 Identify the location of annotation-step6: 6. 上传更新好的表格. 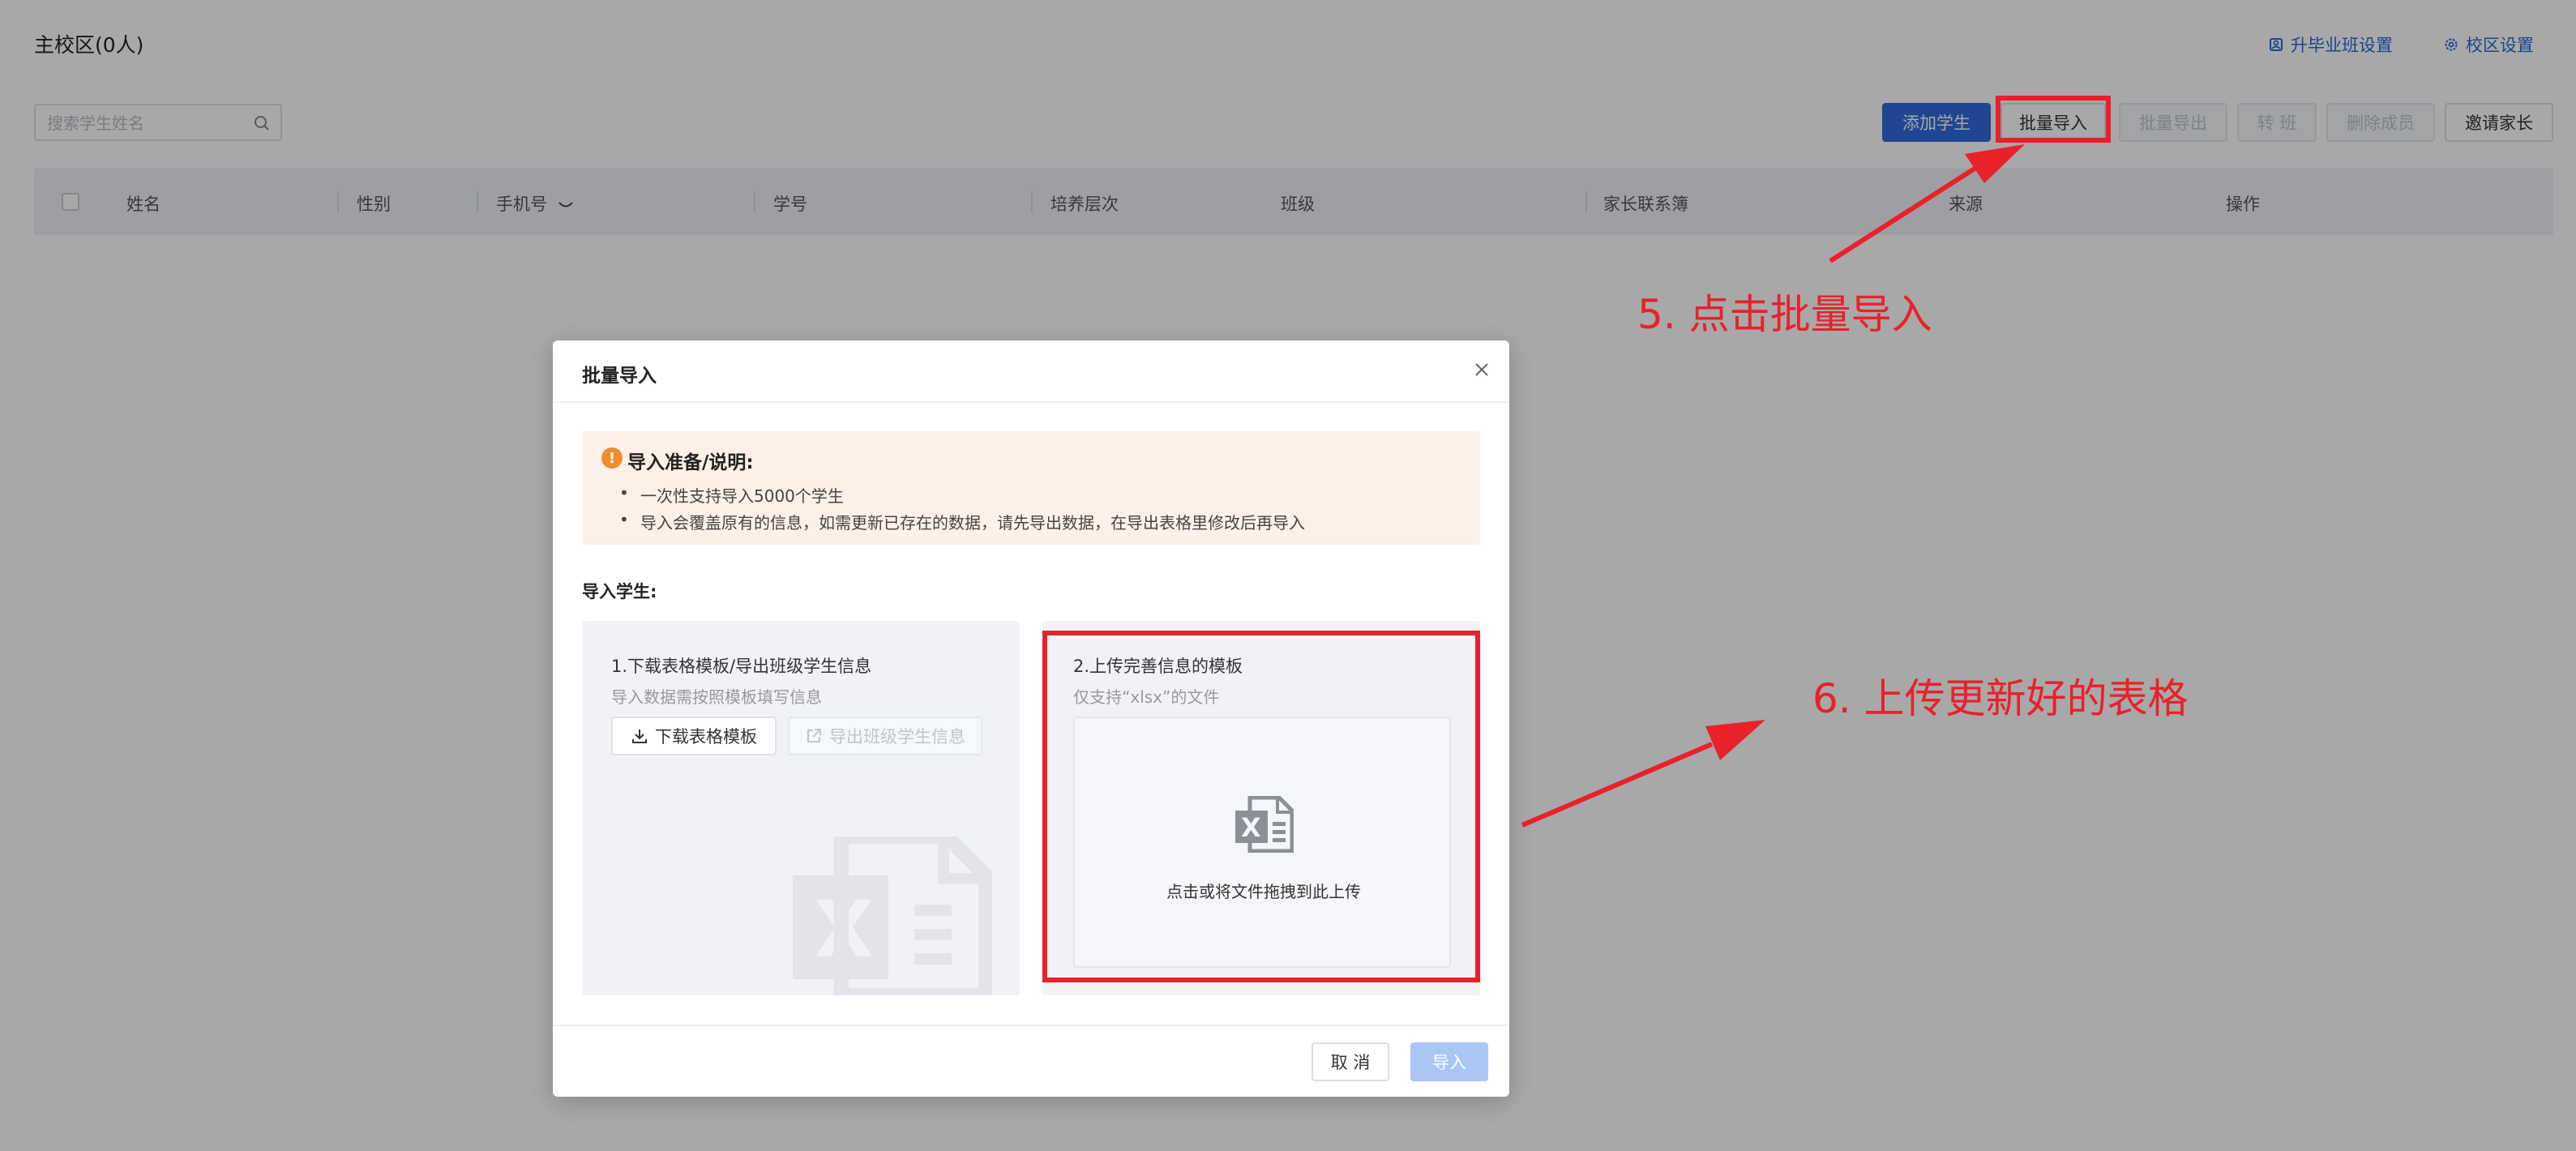
(2000, 698).